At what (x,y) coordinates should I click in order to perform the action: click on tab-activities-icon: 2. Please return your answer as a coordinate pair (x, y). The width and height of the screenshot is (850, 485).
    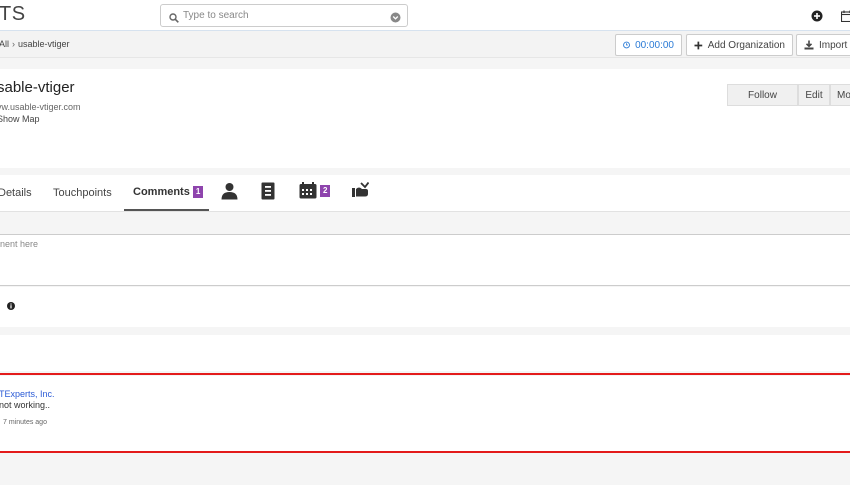
    Looking at the image, I should click on (315, 190).